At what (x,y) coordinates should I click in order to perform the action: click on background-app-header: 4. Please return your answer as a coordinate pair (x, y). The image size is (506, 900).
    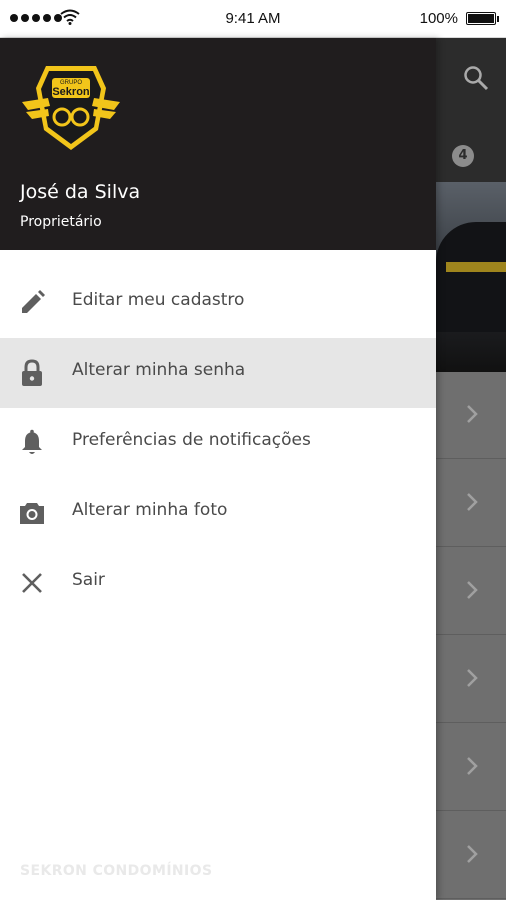
    Looking at the image, I should click on (471, 110).